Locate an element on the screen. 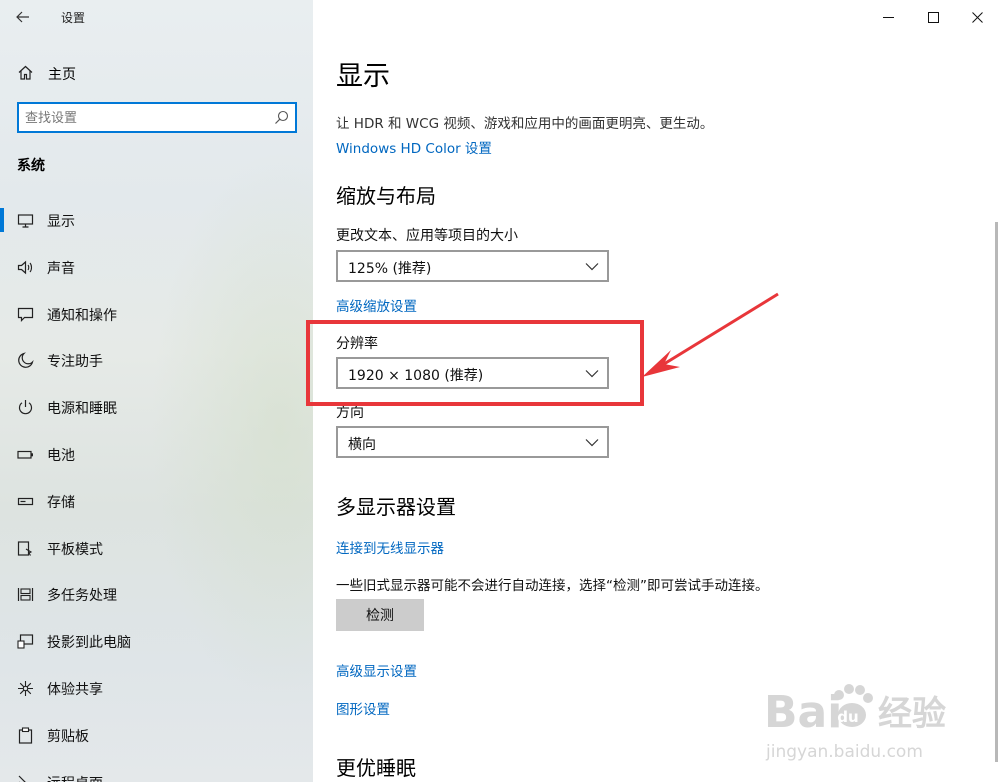  resolution-highlight-box is located at coordinates (475, 363).